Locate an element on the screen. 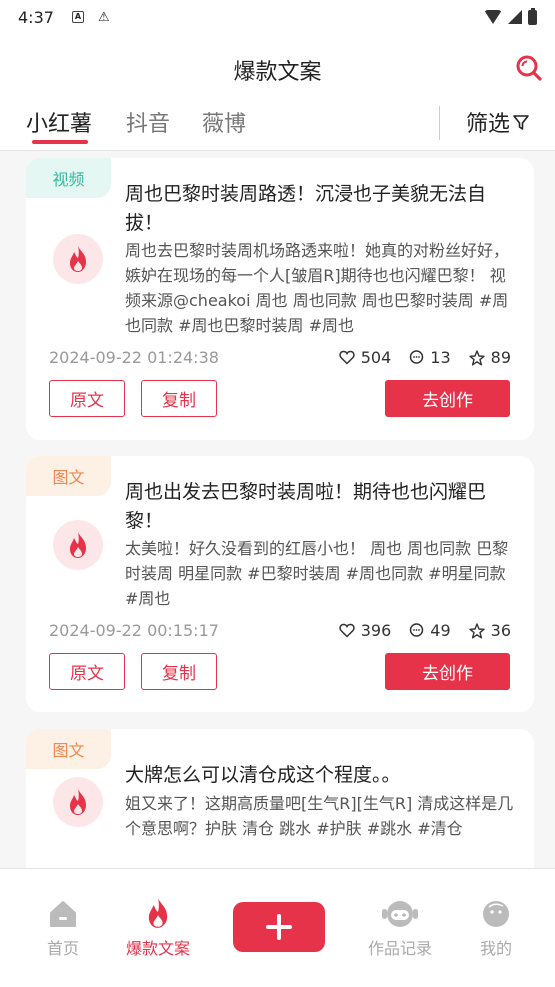  nav-hot-copy: 爆款文案 is located at coordinates (158, 928).